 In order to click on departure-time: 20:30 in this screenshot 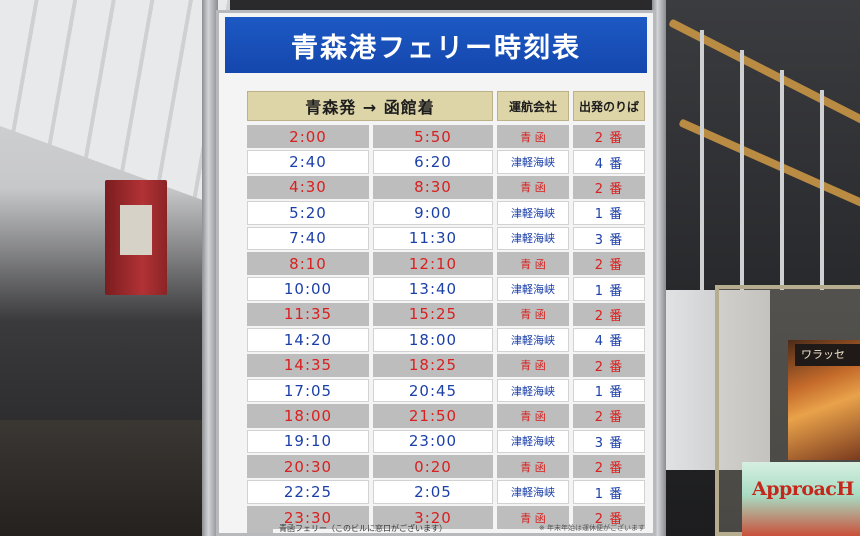, I will do `click(308, 467)`.